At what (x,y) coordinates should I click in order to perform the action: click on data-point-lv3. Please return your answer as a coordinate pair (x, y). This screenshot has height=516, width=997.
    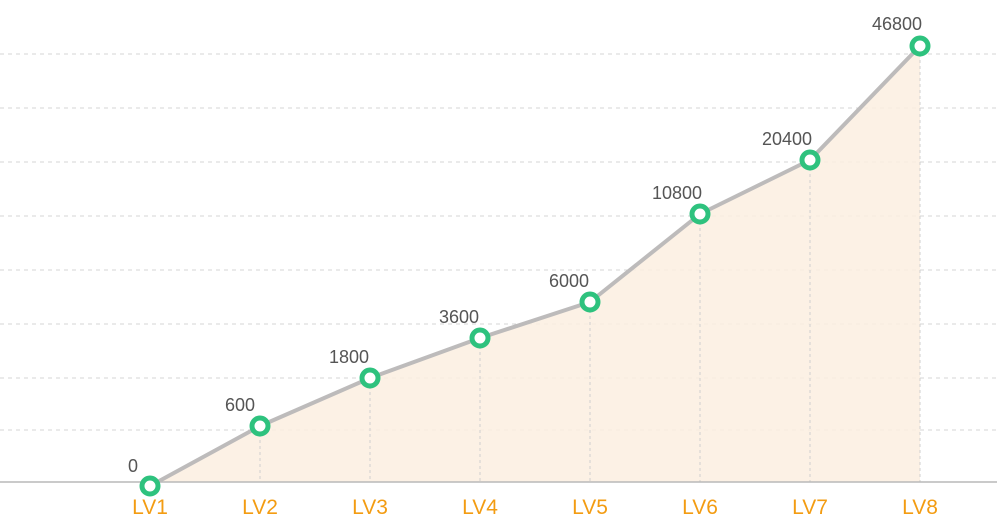
    Looking at the image, I should click on (370, 378).